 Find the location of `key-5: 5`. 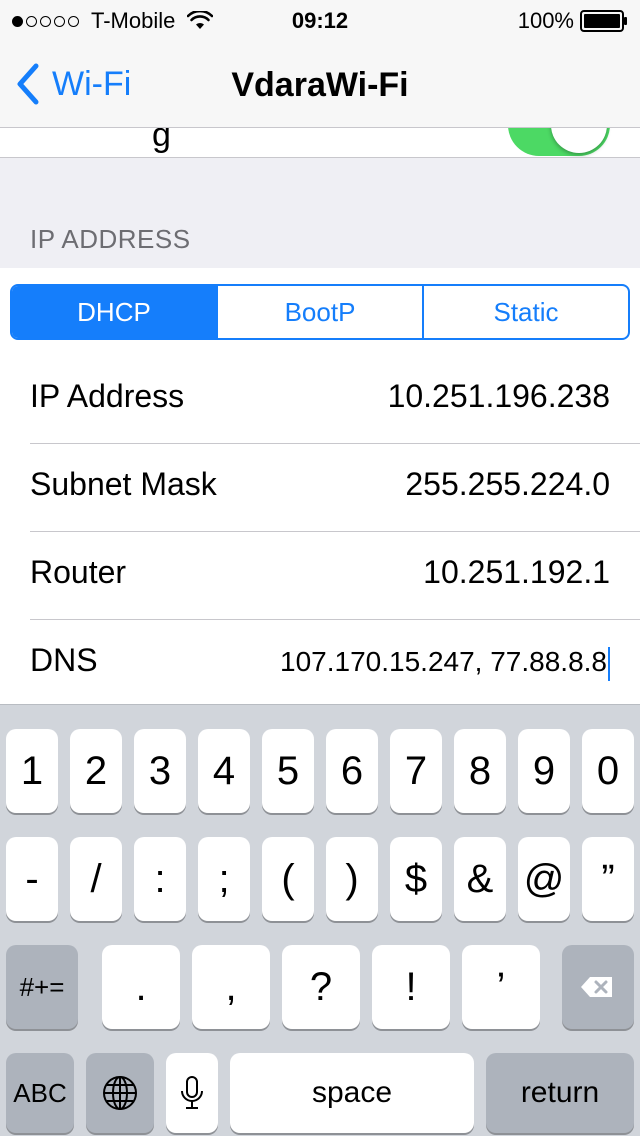

key-5: 5 is located at coordinates (288, 771).